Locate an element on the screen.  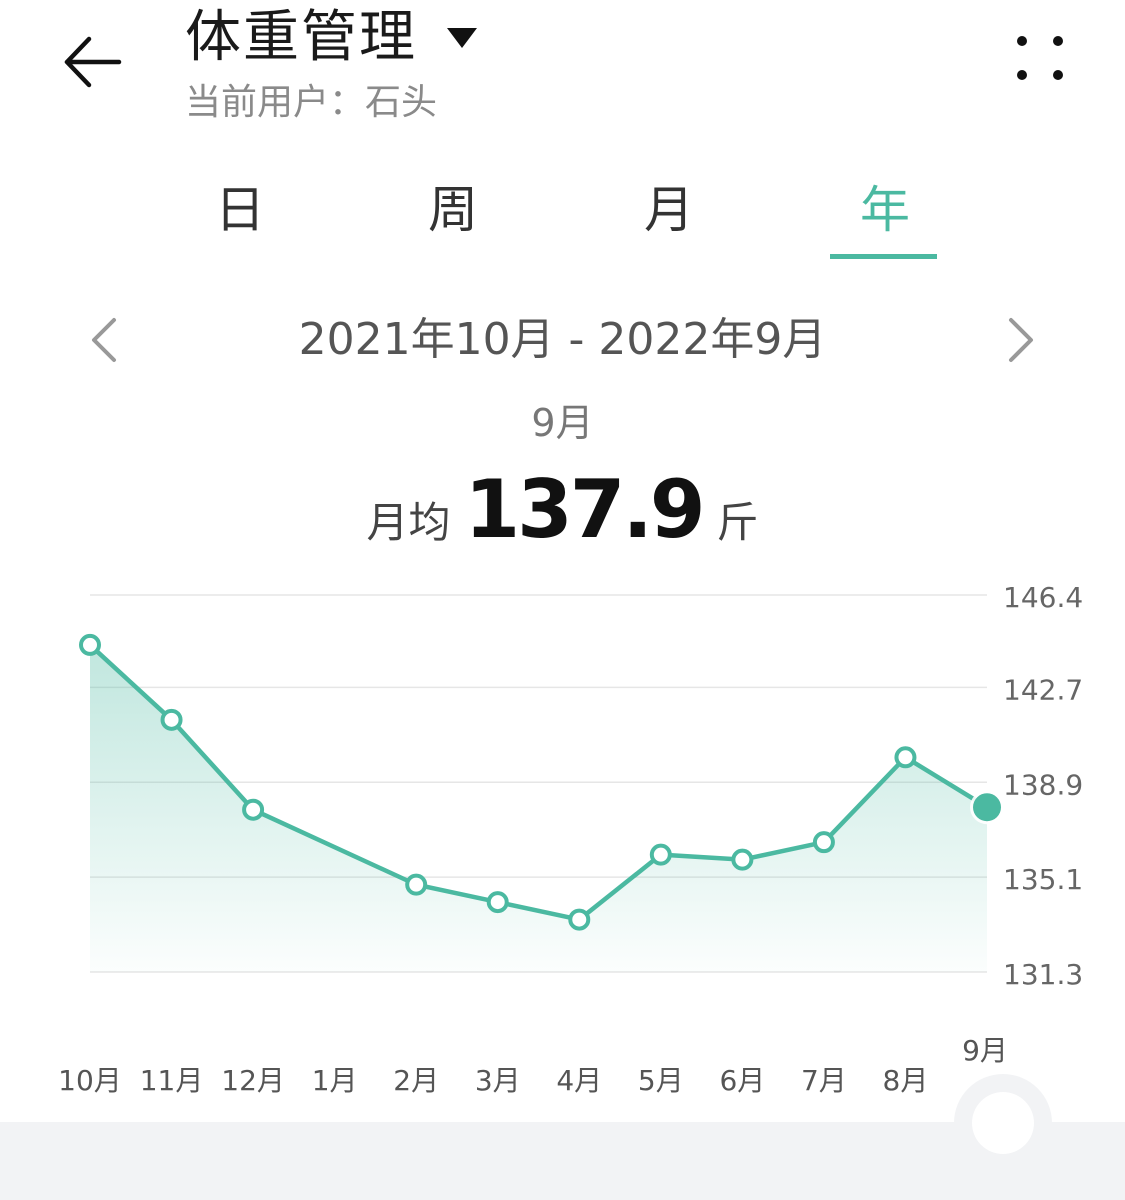
tab-week-label: 周 is located at coordinates (453, 210).